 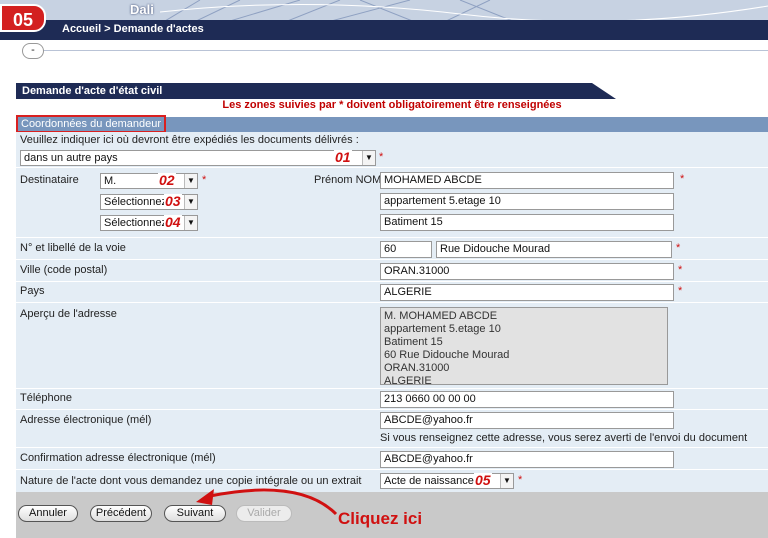 What do you see at coordinates (343, 157) in the screenshot?
I see `step-marker-01: 01` at bounding box center [343, 157].